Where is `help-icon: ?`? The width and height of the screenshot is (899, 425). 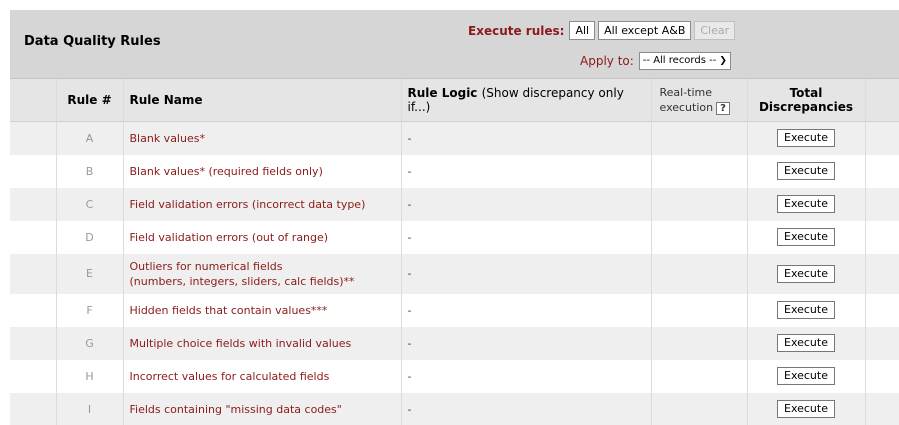 help-icon: ? is located at coordinates (723, 108).